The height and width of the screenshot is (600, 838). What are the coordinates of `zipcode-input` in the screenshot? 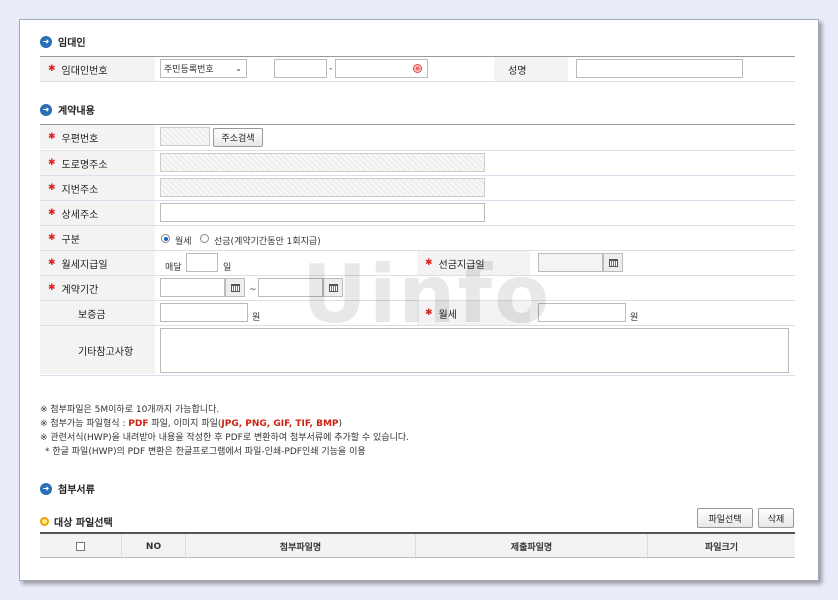 It's located at (185, 136).